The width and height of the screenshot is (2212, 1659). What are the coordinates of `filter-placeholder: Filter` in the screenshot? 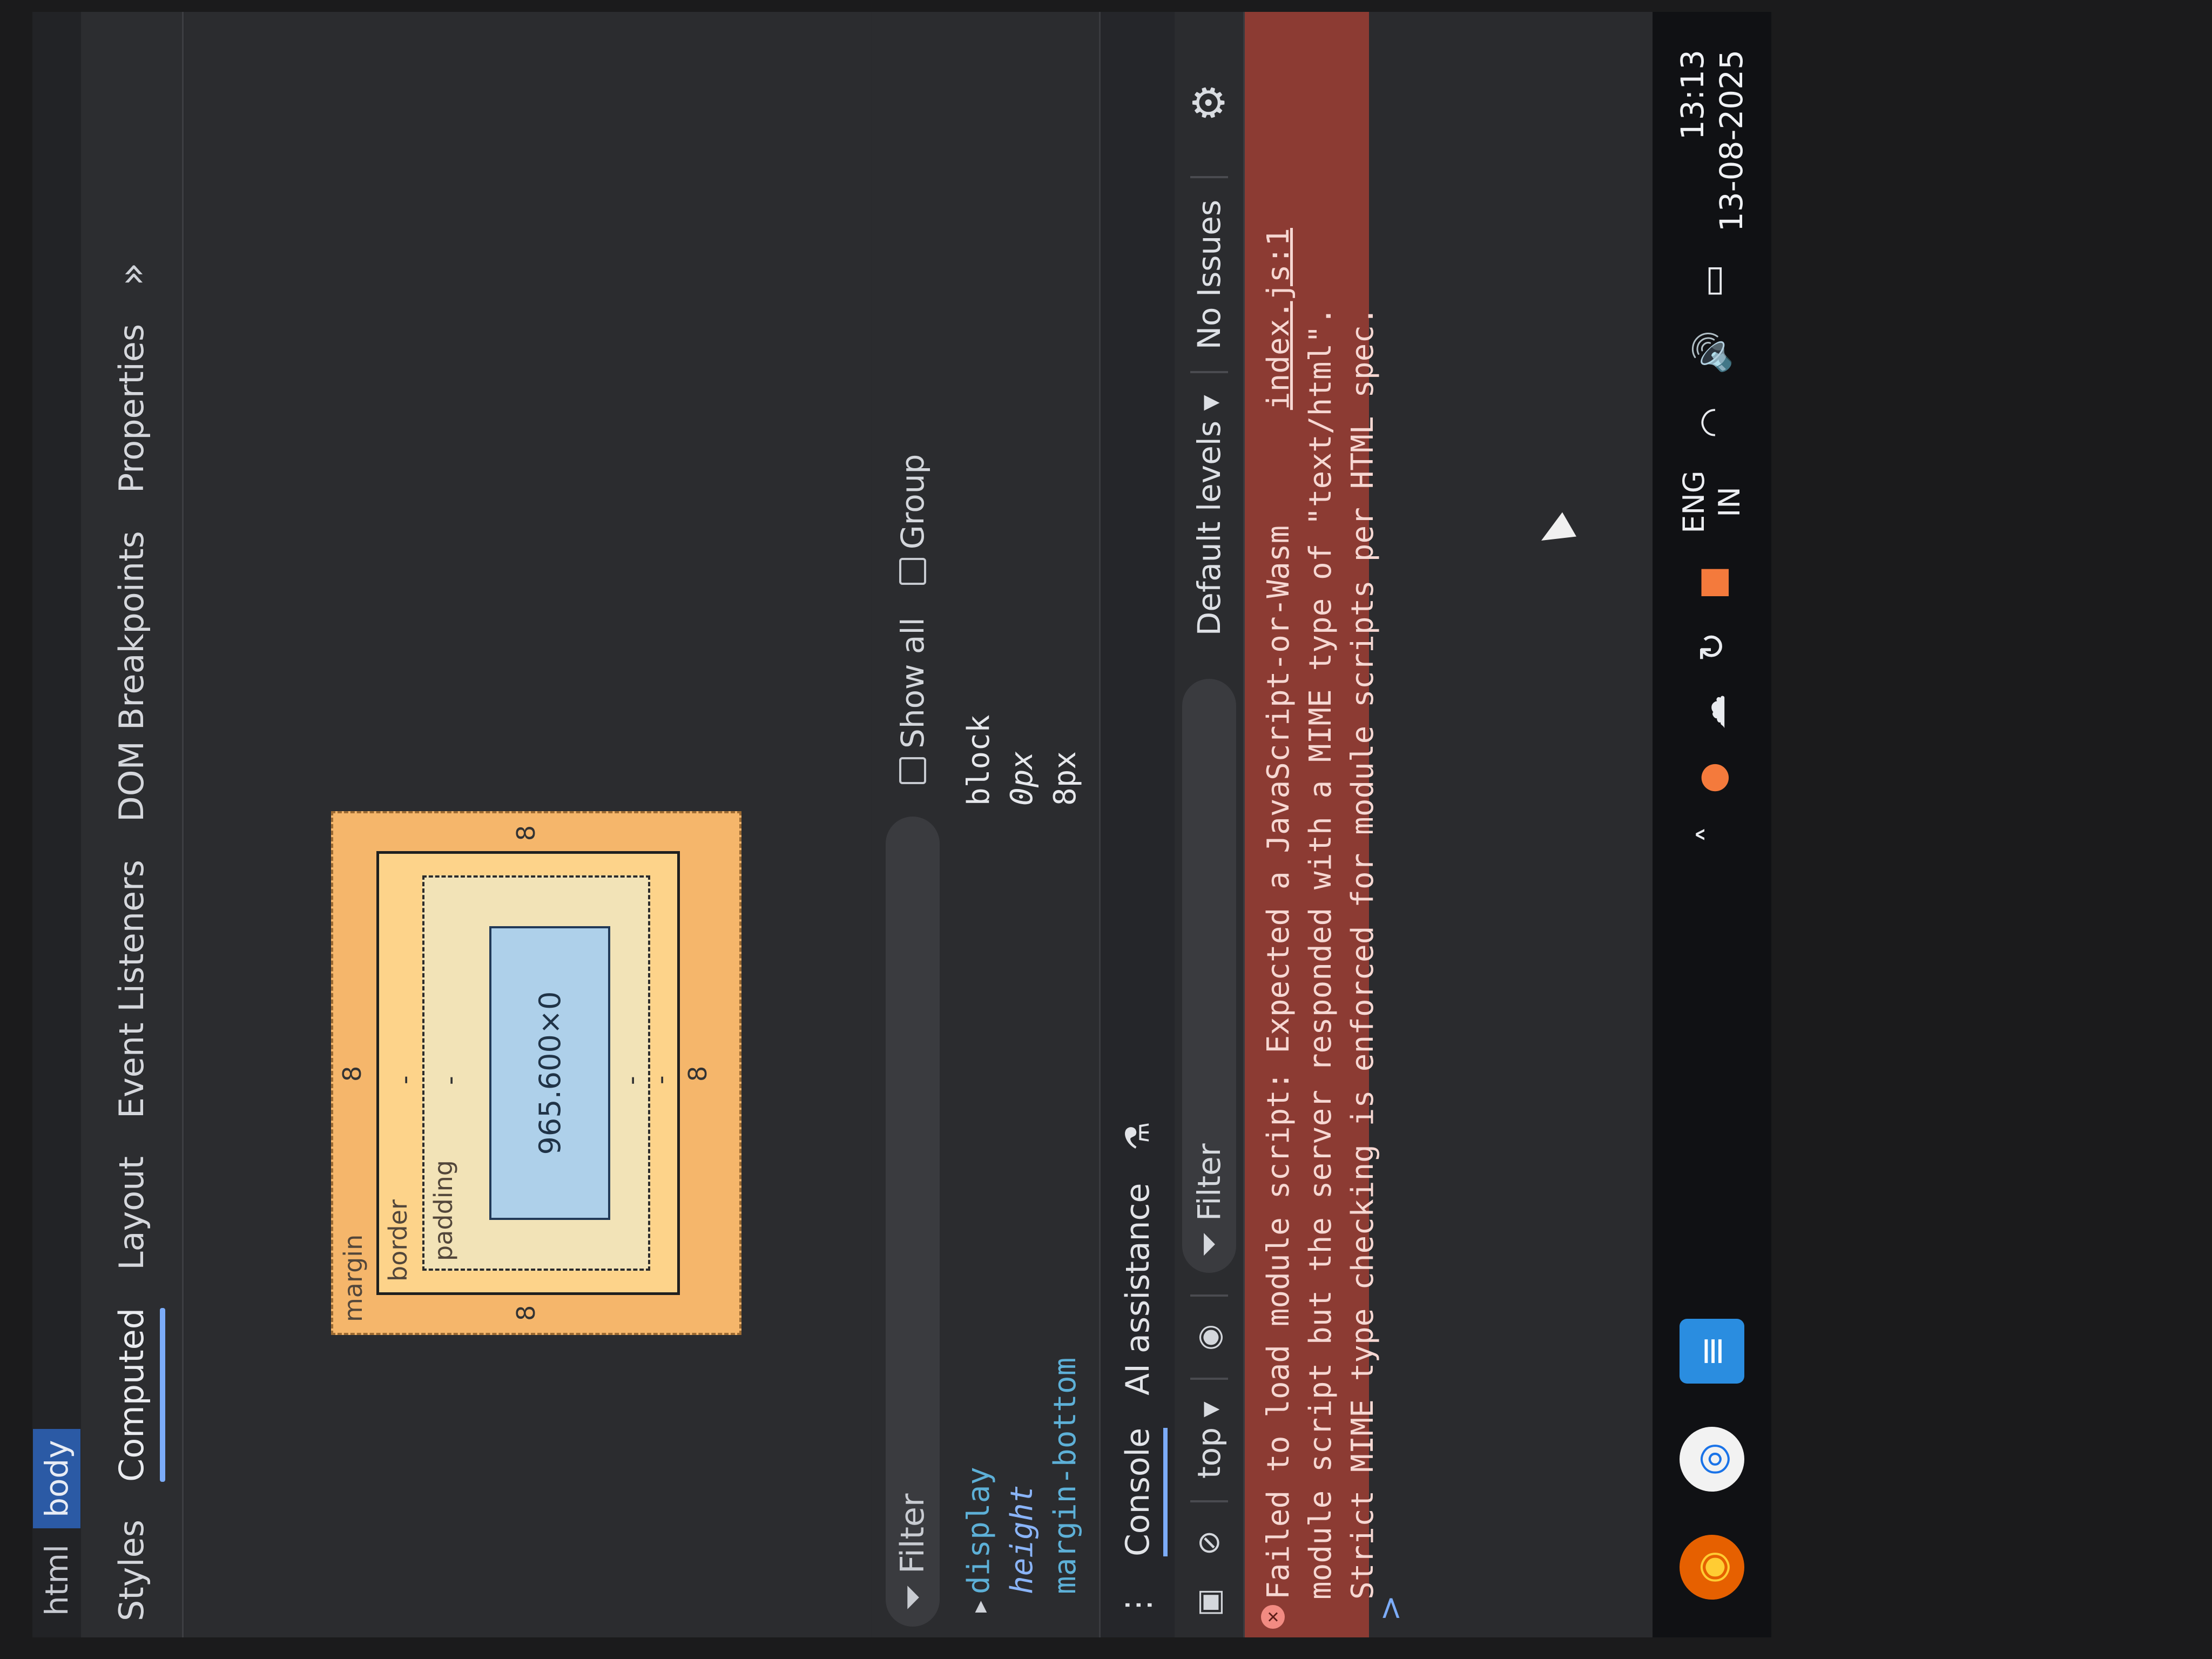 It's located at (913, 1533).